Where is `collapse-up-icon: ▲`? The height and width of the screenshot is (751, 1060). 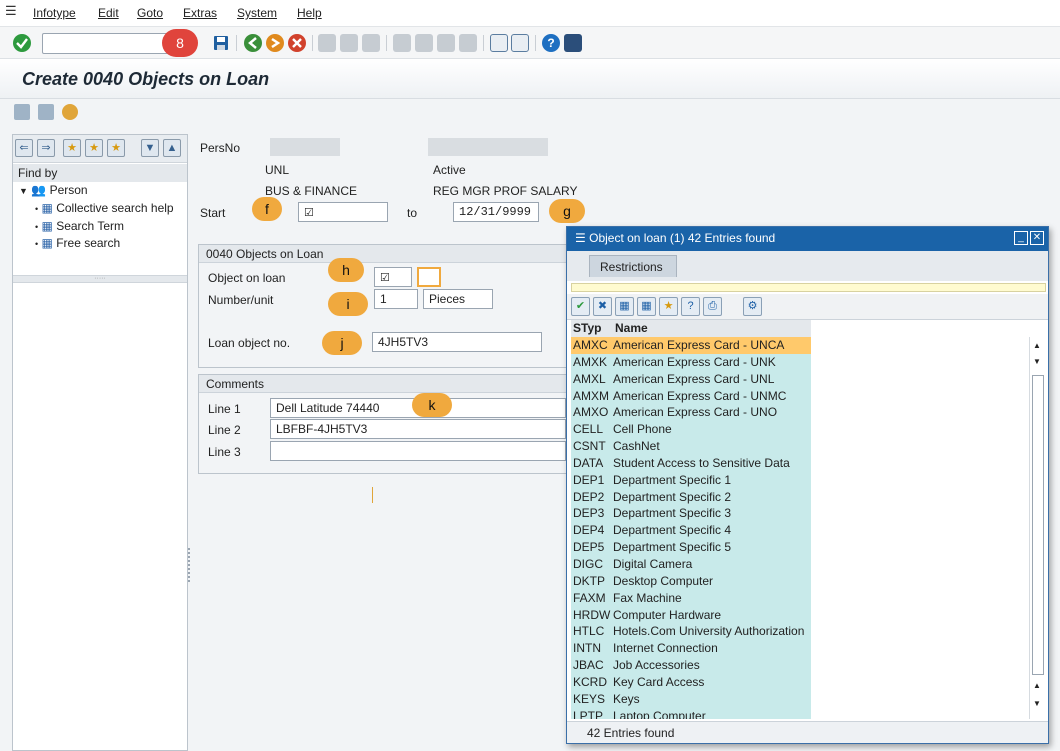 collapse-up-icon: ▲ is located at coordinates (172, 148).